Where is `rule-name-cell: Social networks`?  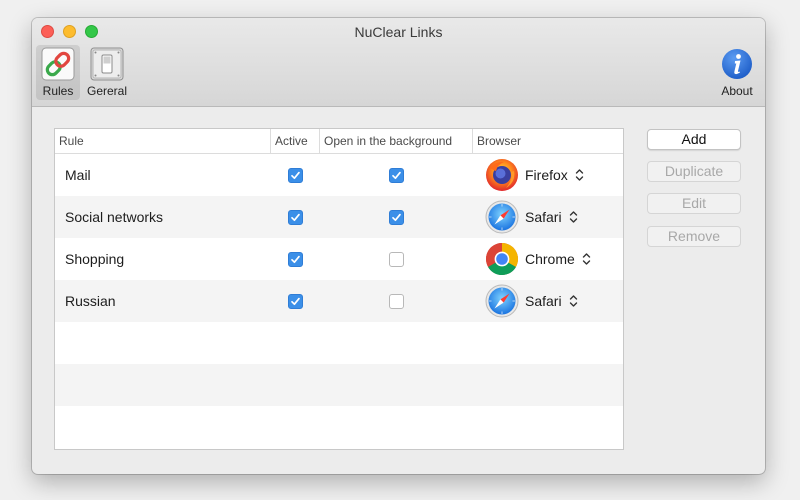
rule-name-cell: Social networks is located at coordinates (163, 217).